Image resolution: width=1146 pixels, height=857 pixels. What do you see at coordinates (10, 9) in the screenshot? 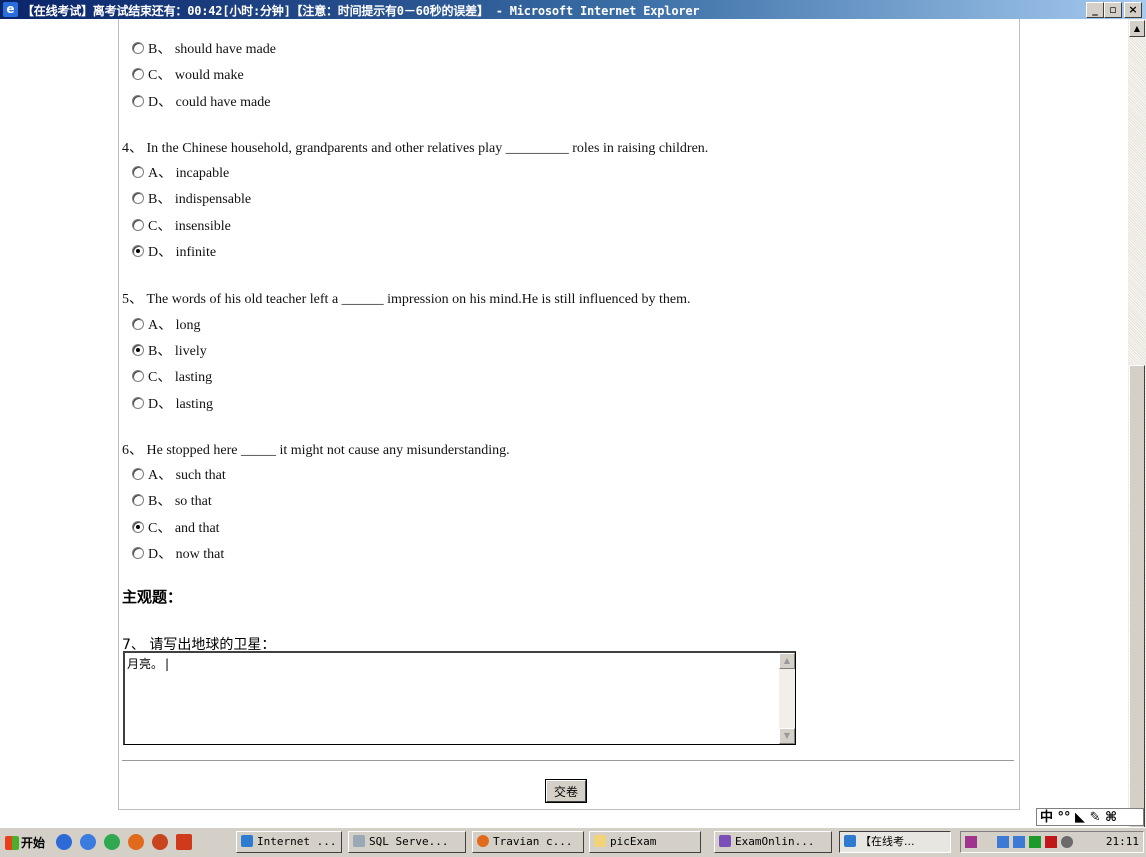
I see `ie-icon: e` at bounding box center [10, 9].